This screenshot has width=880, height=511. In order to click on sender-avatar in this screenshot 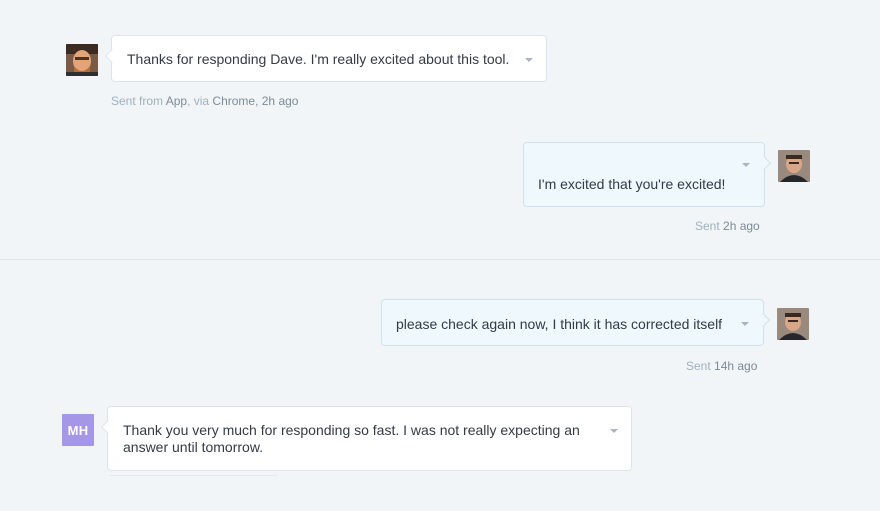, I will do `click(82, 60)`.